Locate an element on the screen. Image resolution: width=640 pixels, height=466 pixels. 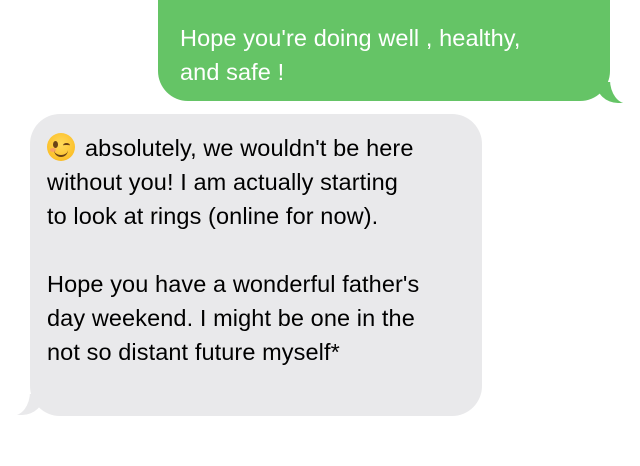
received-message-line: to look at rings (online for now). is located at coordinates (213, 216).